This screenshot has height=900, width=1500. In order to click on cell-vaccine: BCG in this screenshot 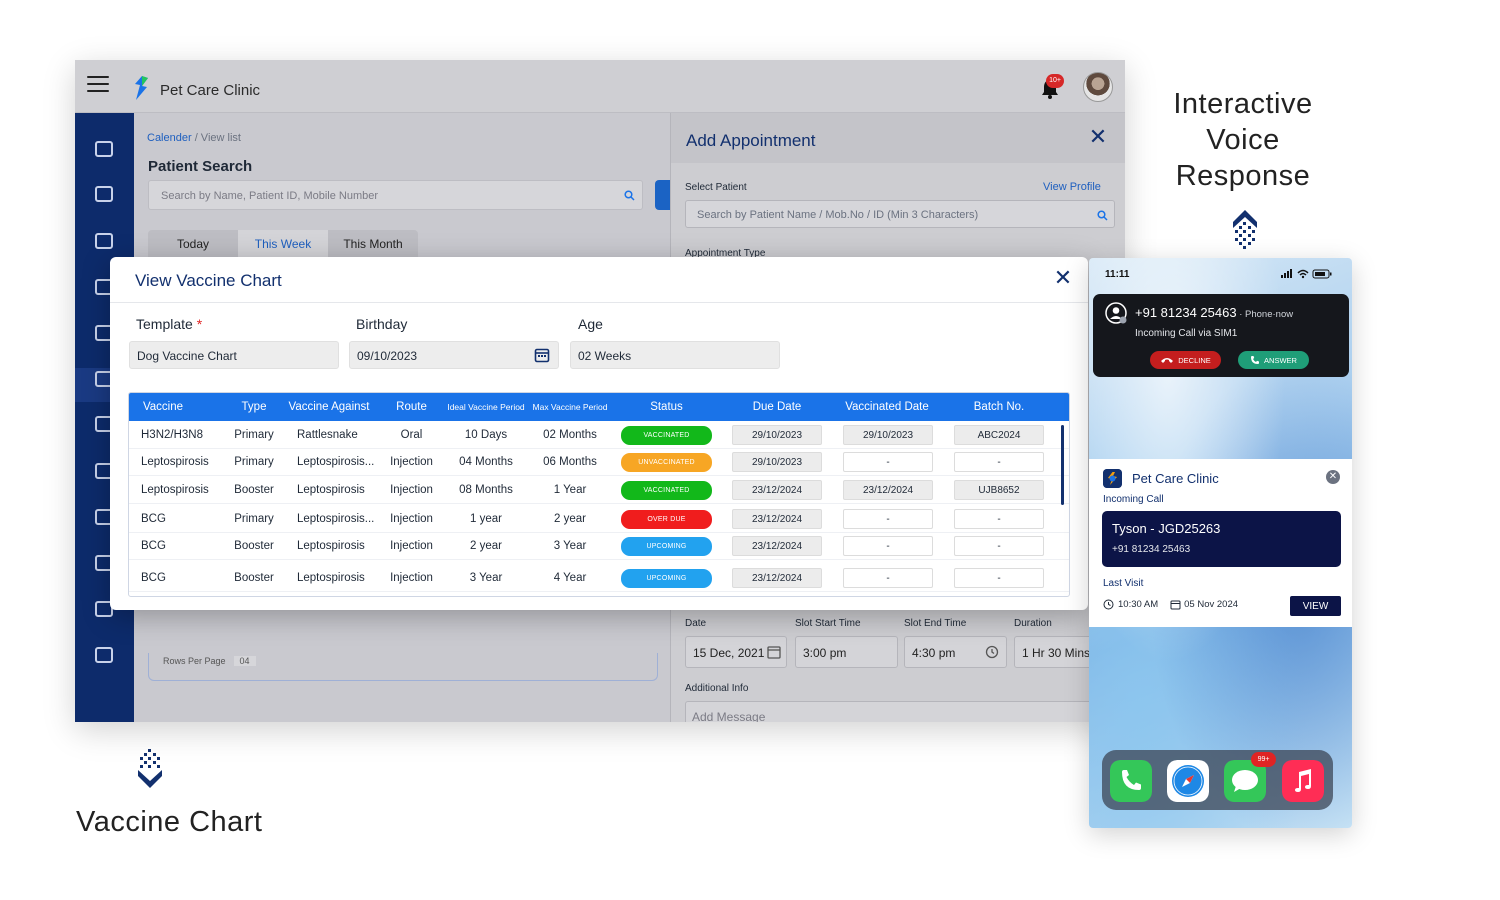, I will do `click(153, 578)`.